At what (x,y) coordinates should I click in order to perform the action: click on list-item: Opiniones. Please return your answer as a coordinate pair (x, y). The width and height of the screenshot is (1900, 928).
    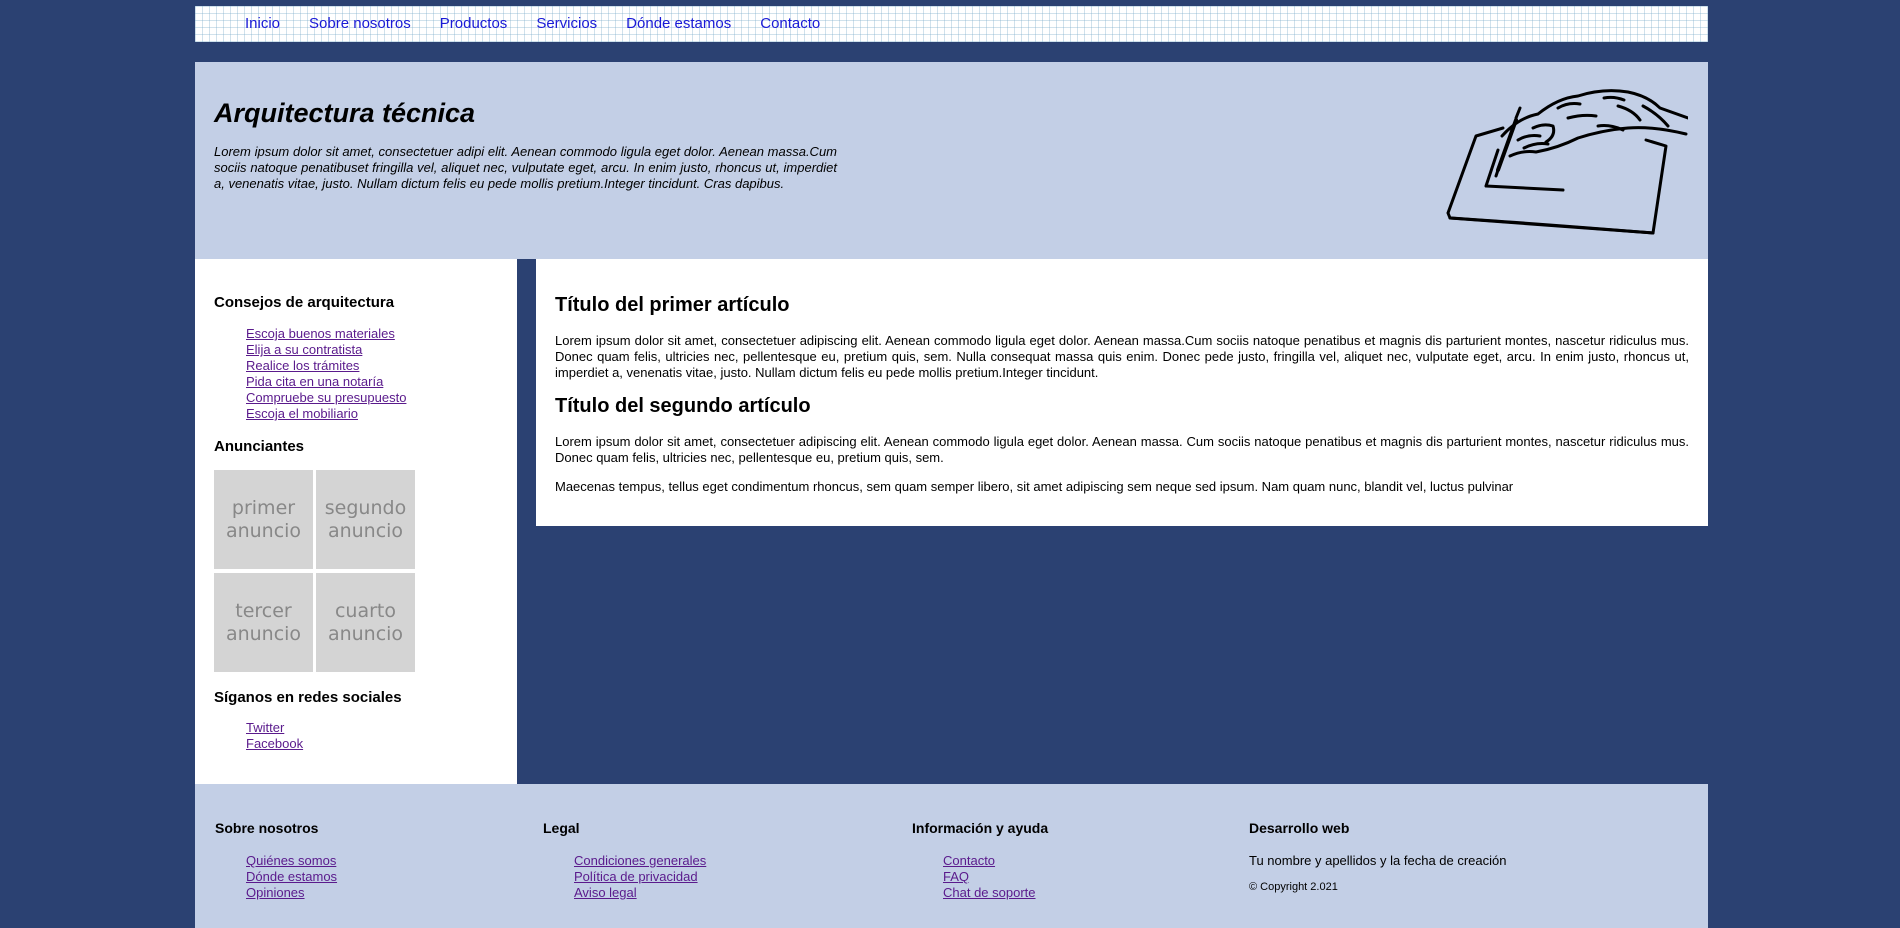
    Looking at the image, I should click on (291, 893).